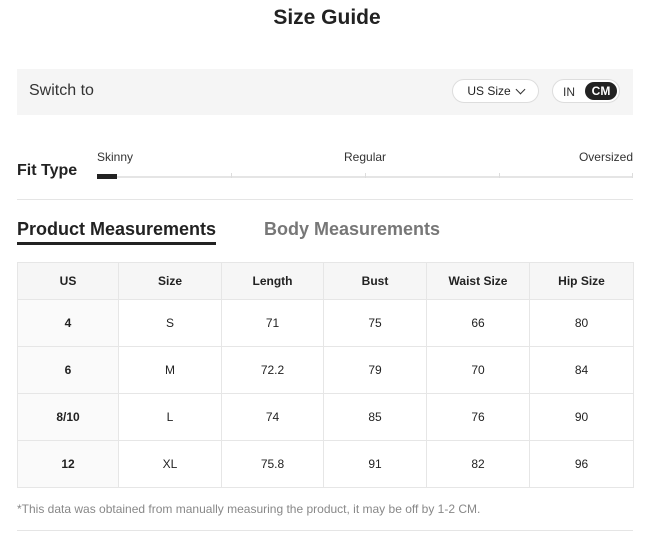  What do you see at coordinates (170, 464) in the screenshot?
I see `table-cell: XL` at bounding box center [170, 464].